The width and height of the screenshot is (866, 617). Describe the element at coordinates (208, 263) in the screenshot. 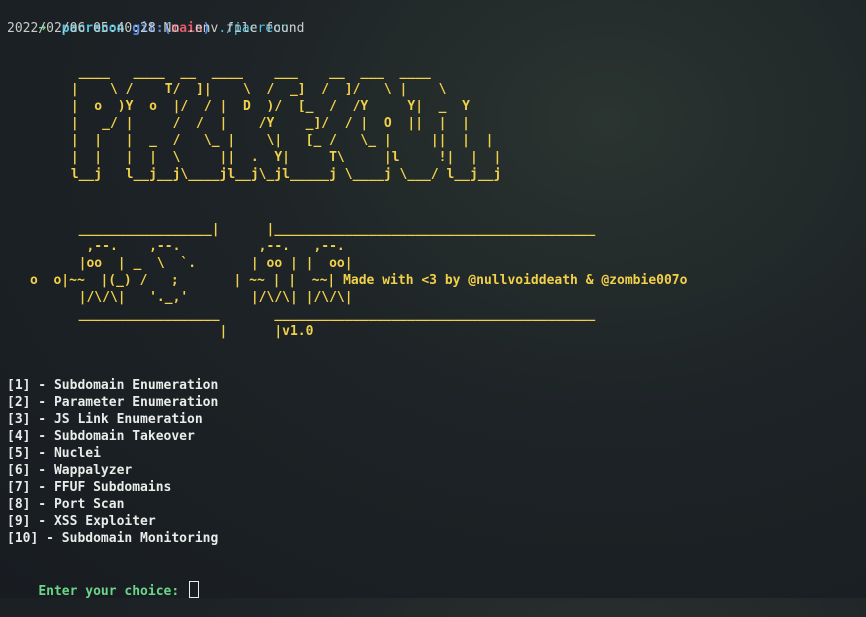

I see `art-line: |oo | _ \ `. | oo | | oo|` at that location.